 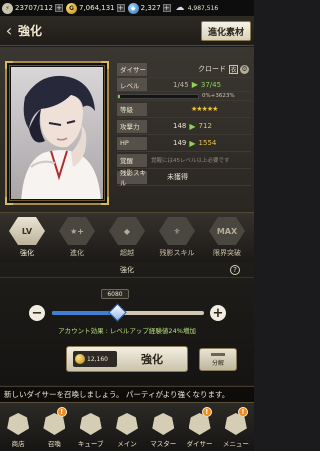 I want to click on increase-button: +, so click(x=218, y=313).